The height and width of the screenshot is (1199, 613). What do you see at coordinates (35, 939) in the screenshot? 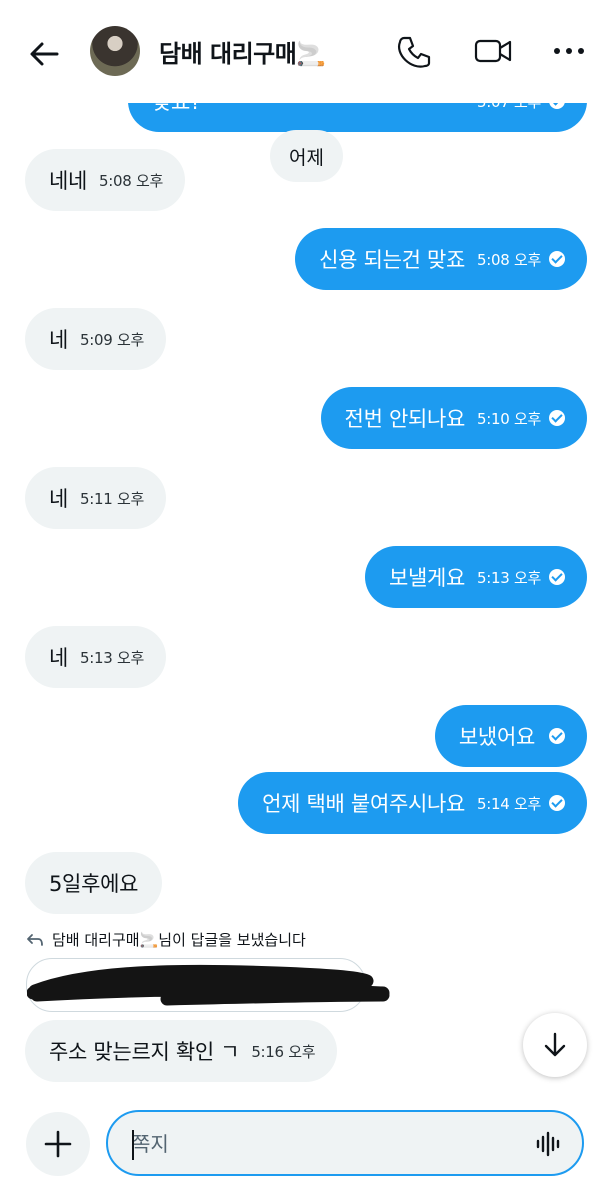
I see `reply-arrow-icon` at bounding box center [35, 939].